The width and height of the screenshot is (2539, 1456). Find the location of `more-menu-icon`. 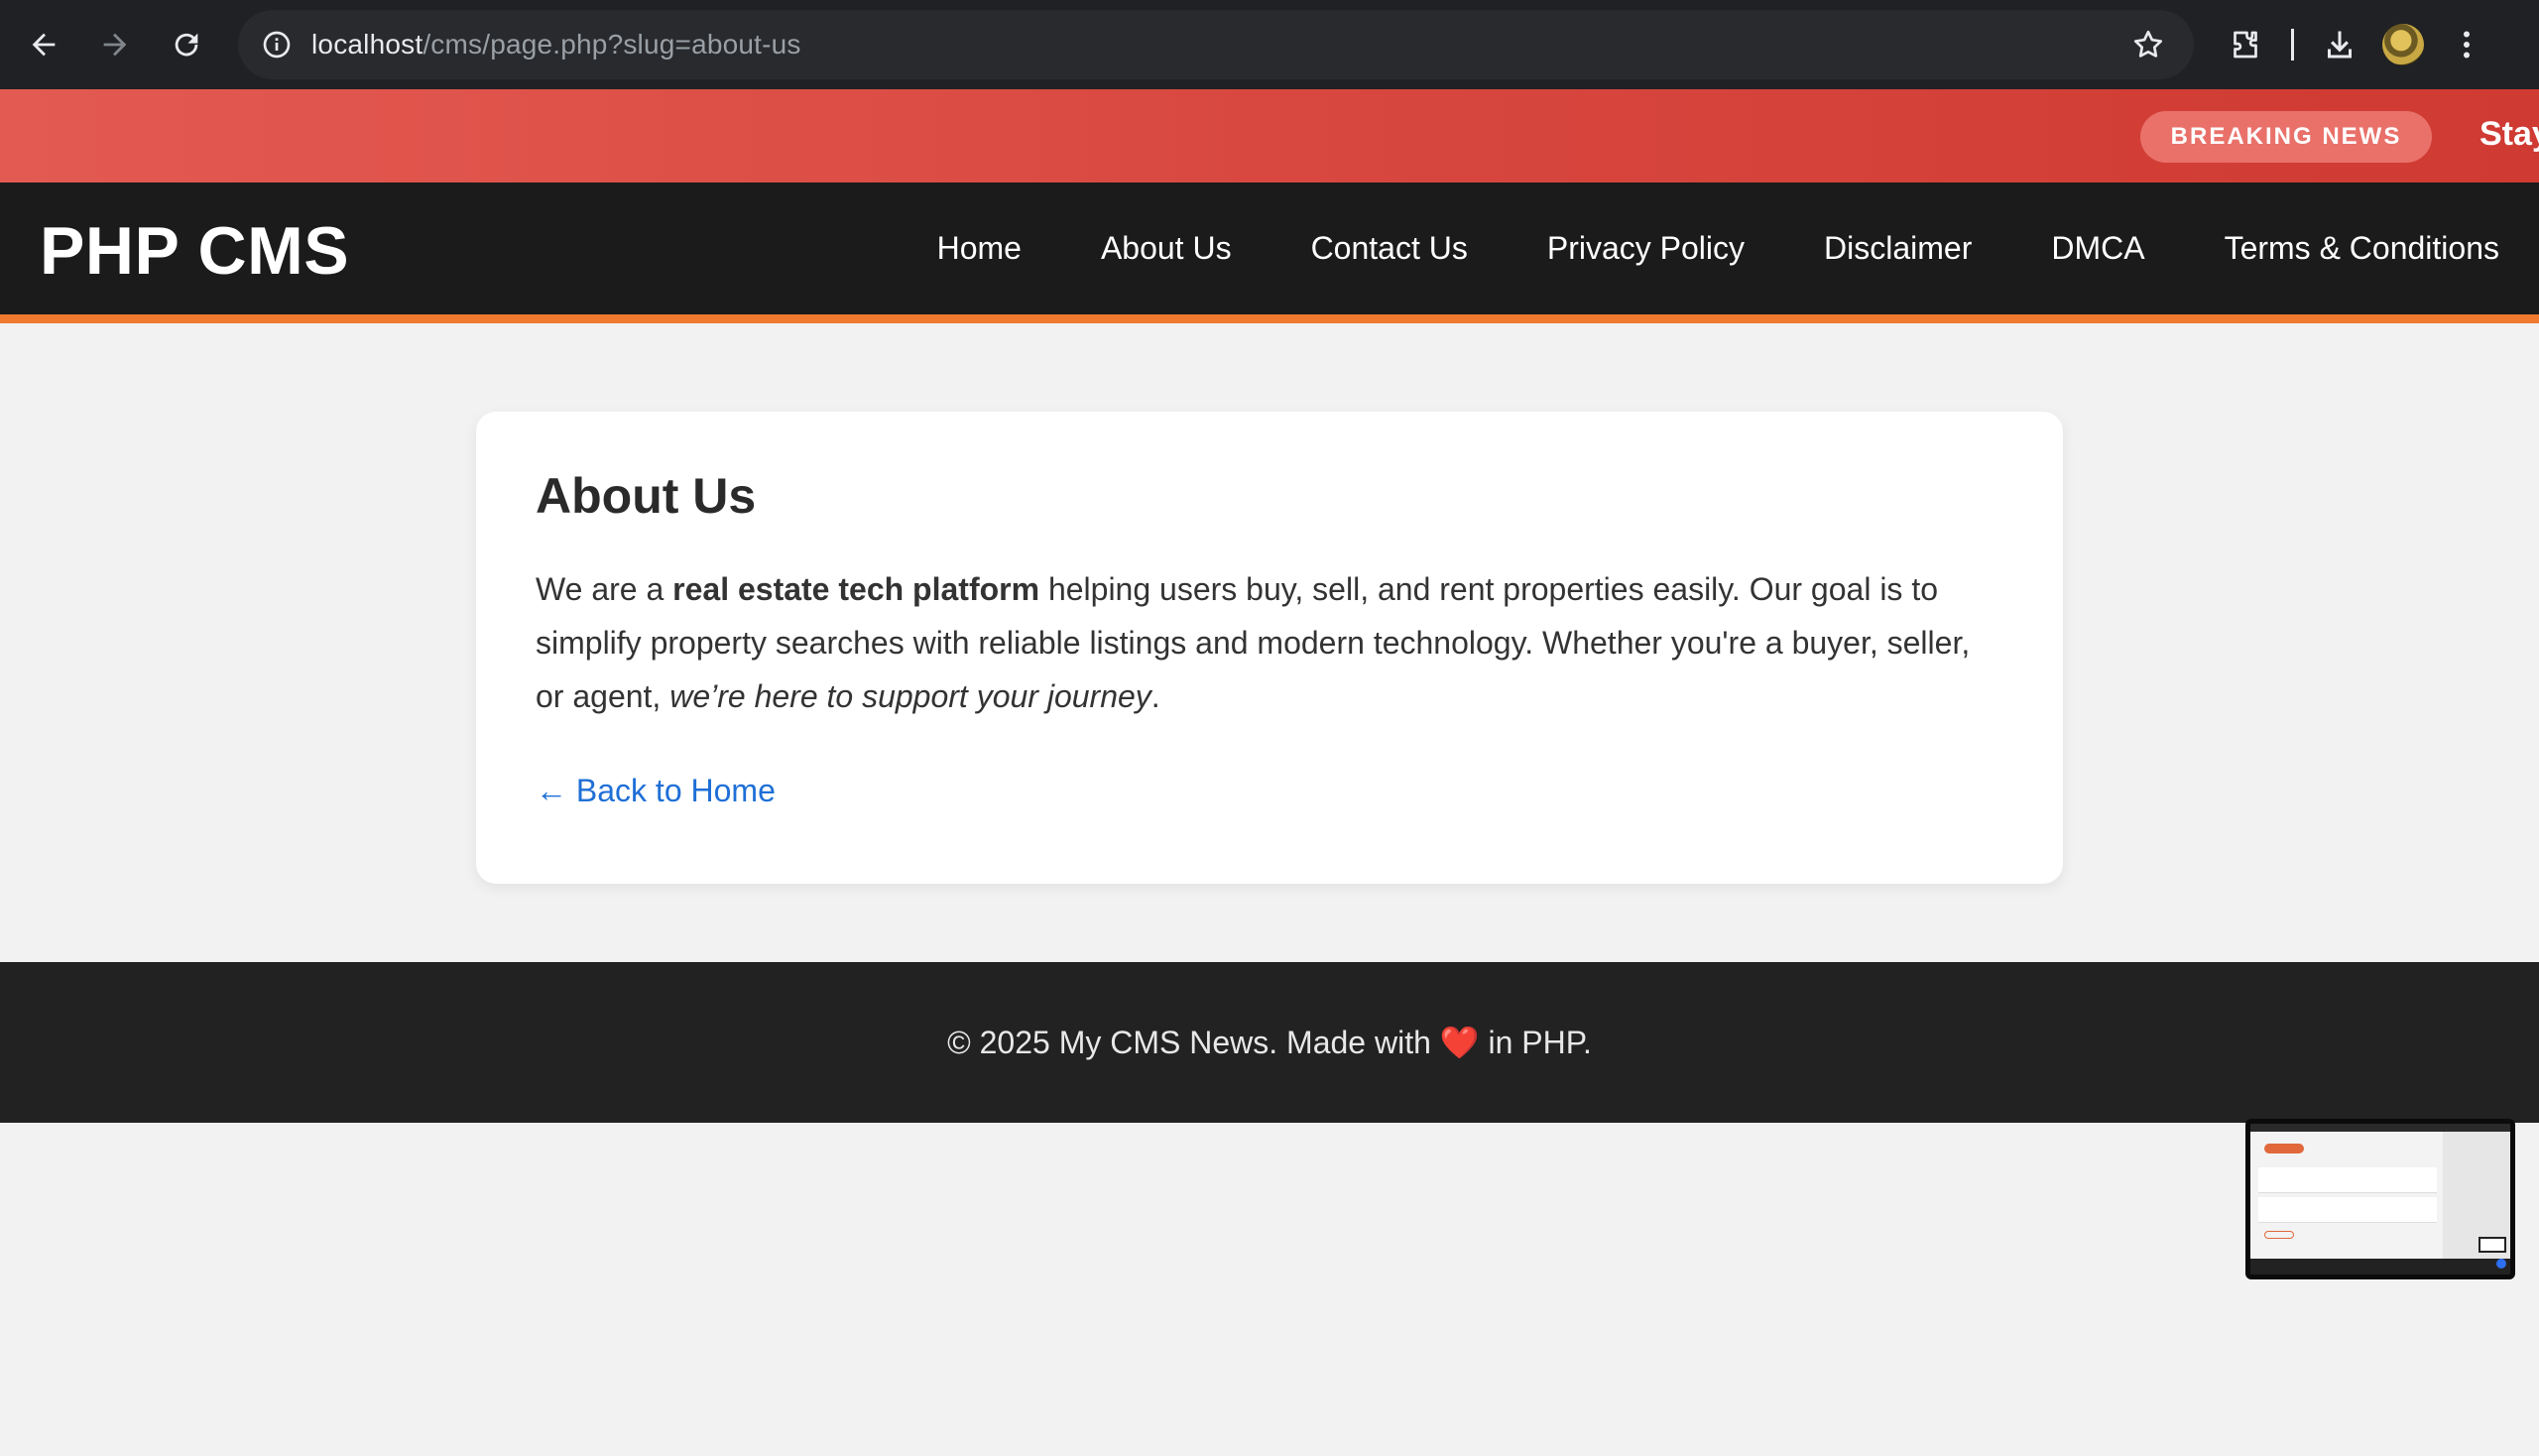

more-menu-icon is located at coordinates (2467, 45).